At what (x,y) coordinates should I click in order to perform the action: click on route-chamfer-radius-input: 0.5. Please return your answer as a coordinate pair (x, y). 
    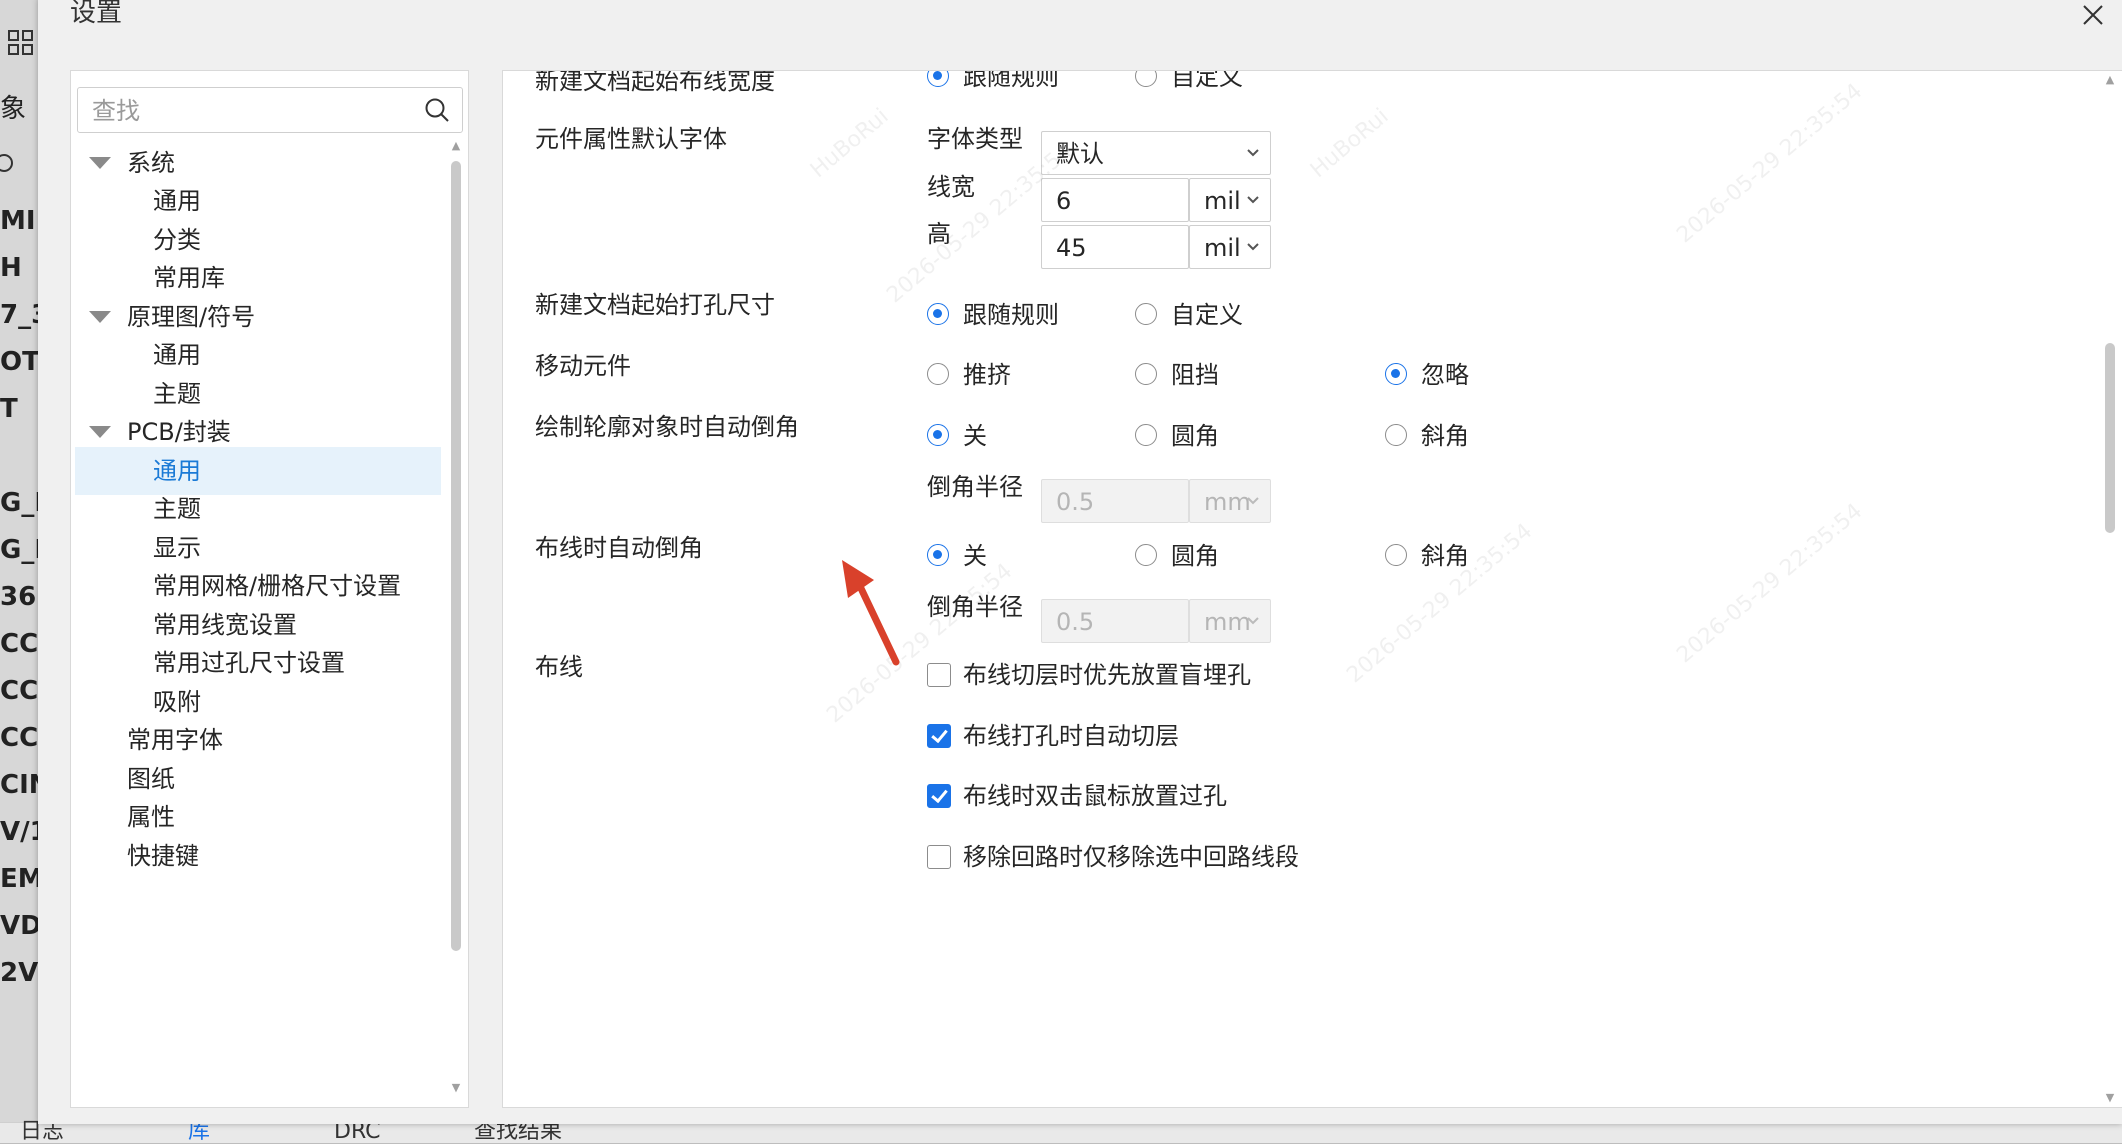
    Looking at the image, I should click on (1115, 621).